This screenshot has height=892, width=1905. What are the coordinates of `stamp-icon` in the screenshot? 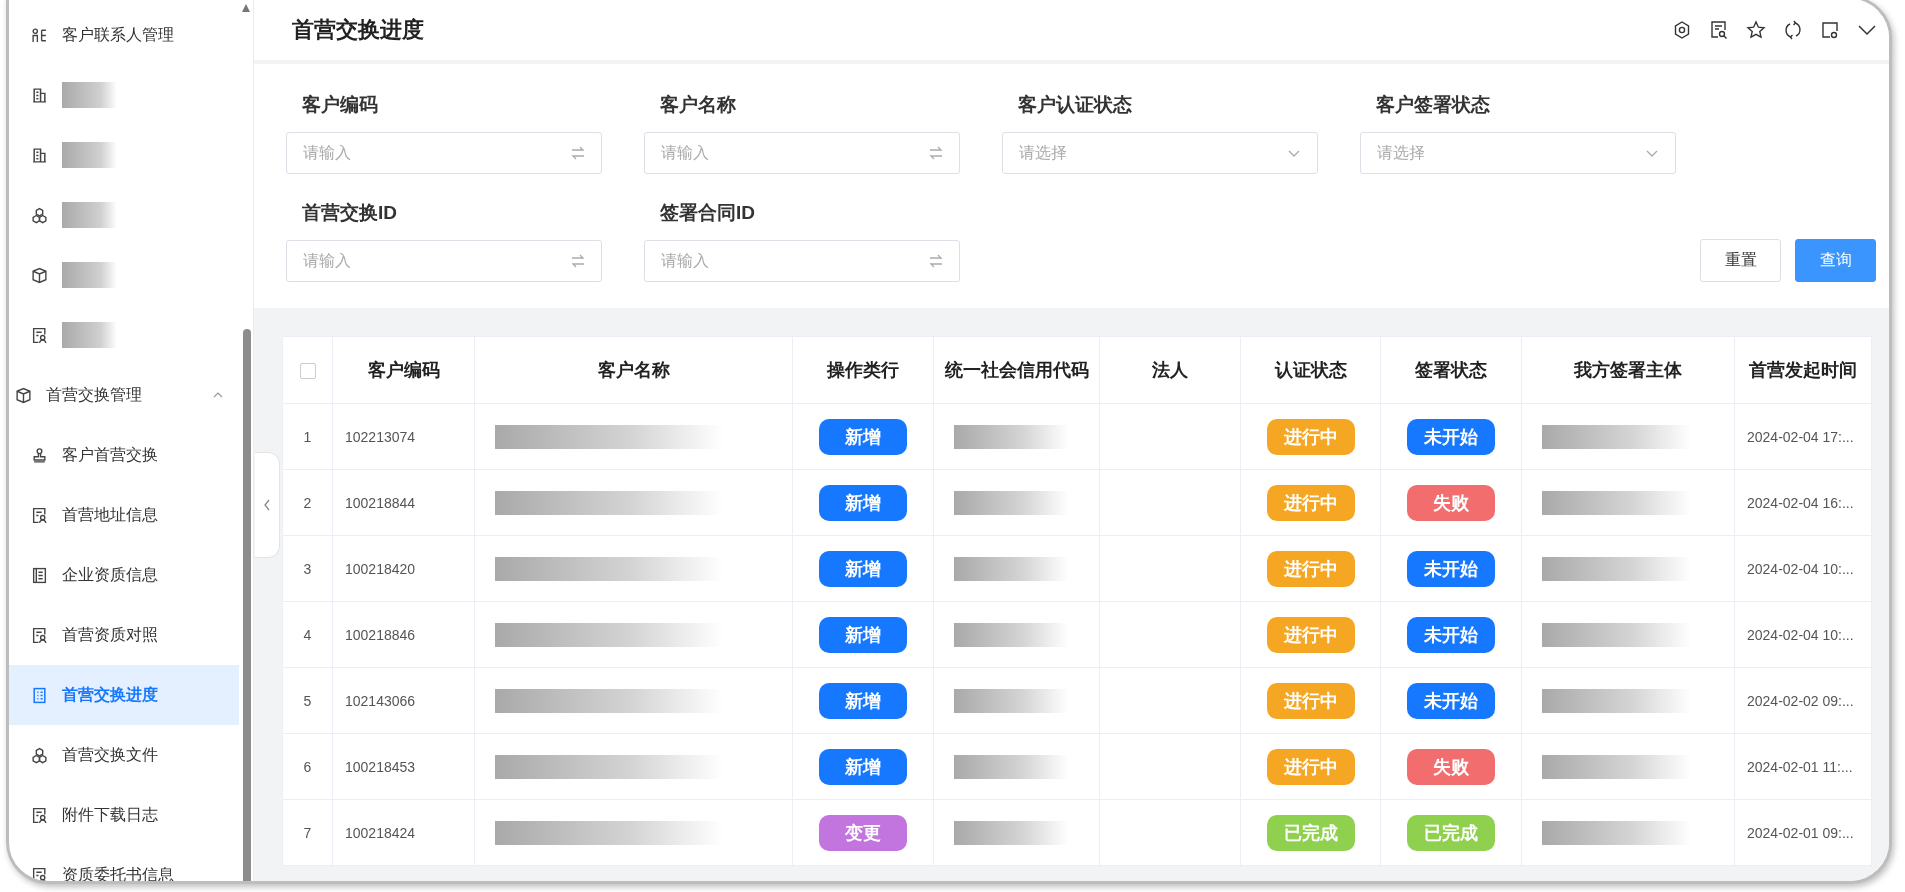 It's located at (39, 455).